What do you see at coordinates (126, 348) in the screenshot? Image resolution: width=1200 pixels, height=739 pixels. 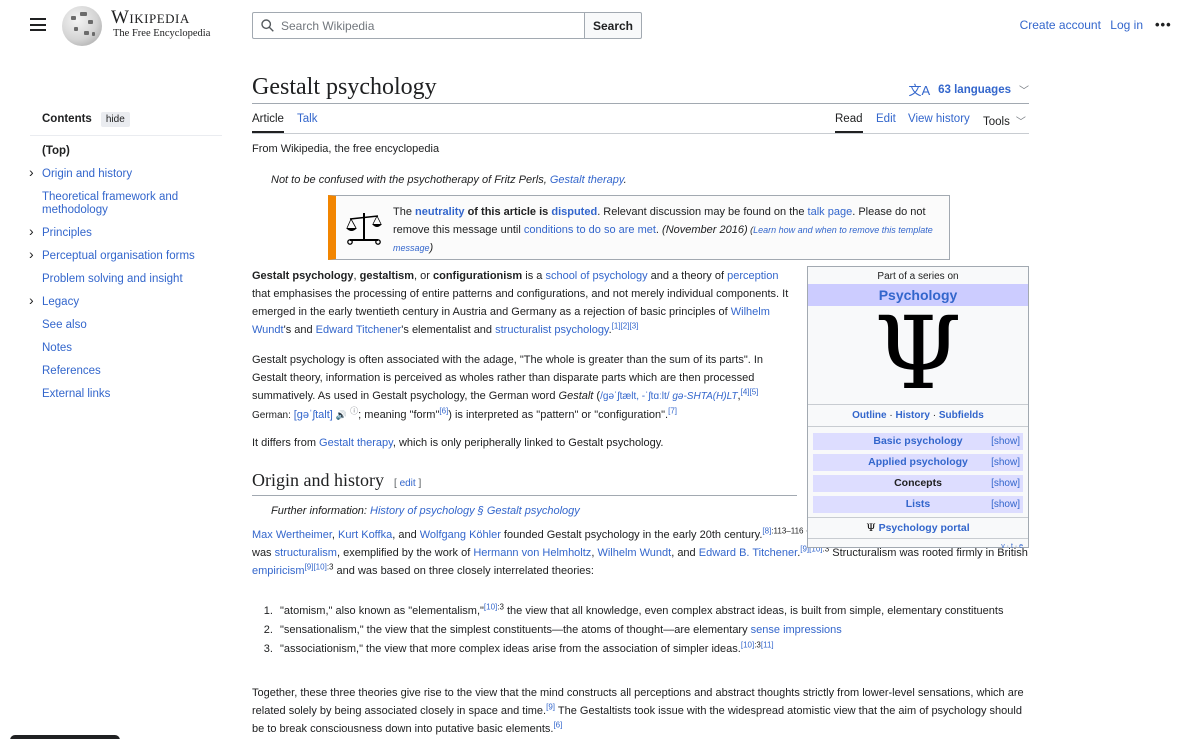 I see `toc-item-notes: Notes` at bounding box center [126, 348].